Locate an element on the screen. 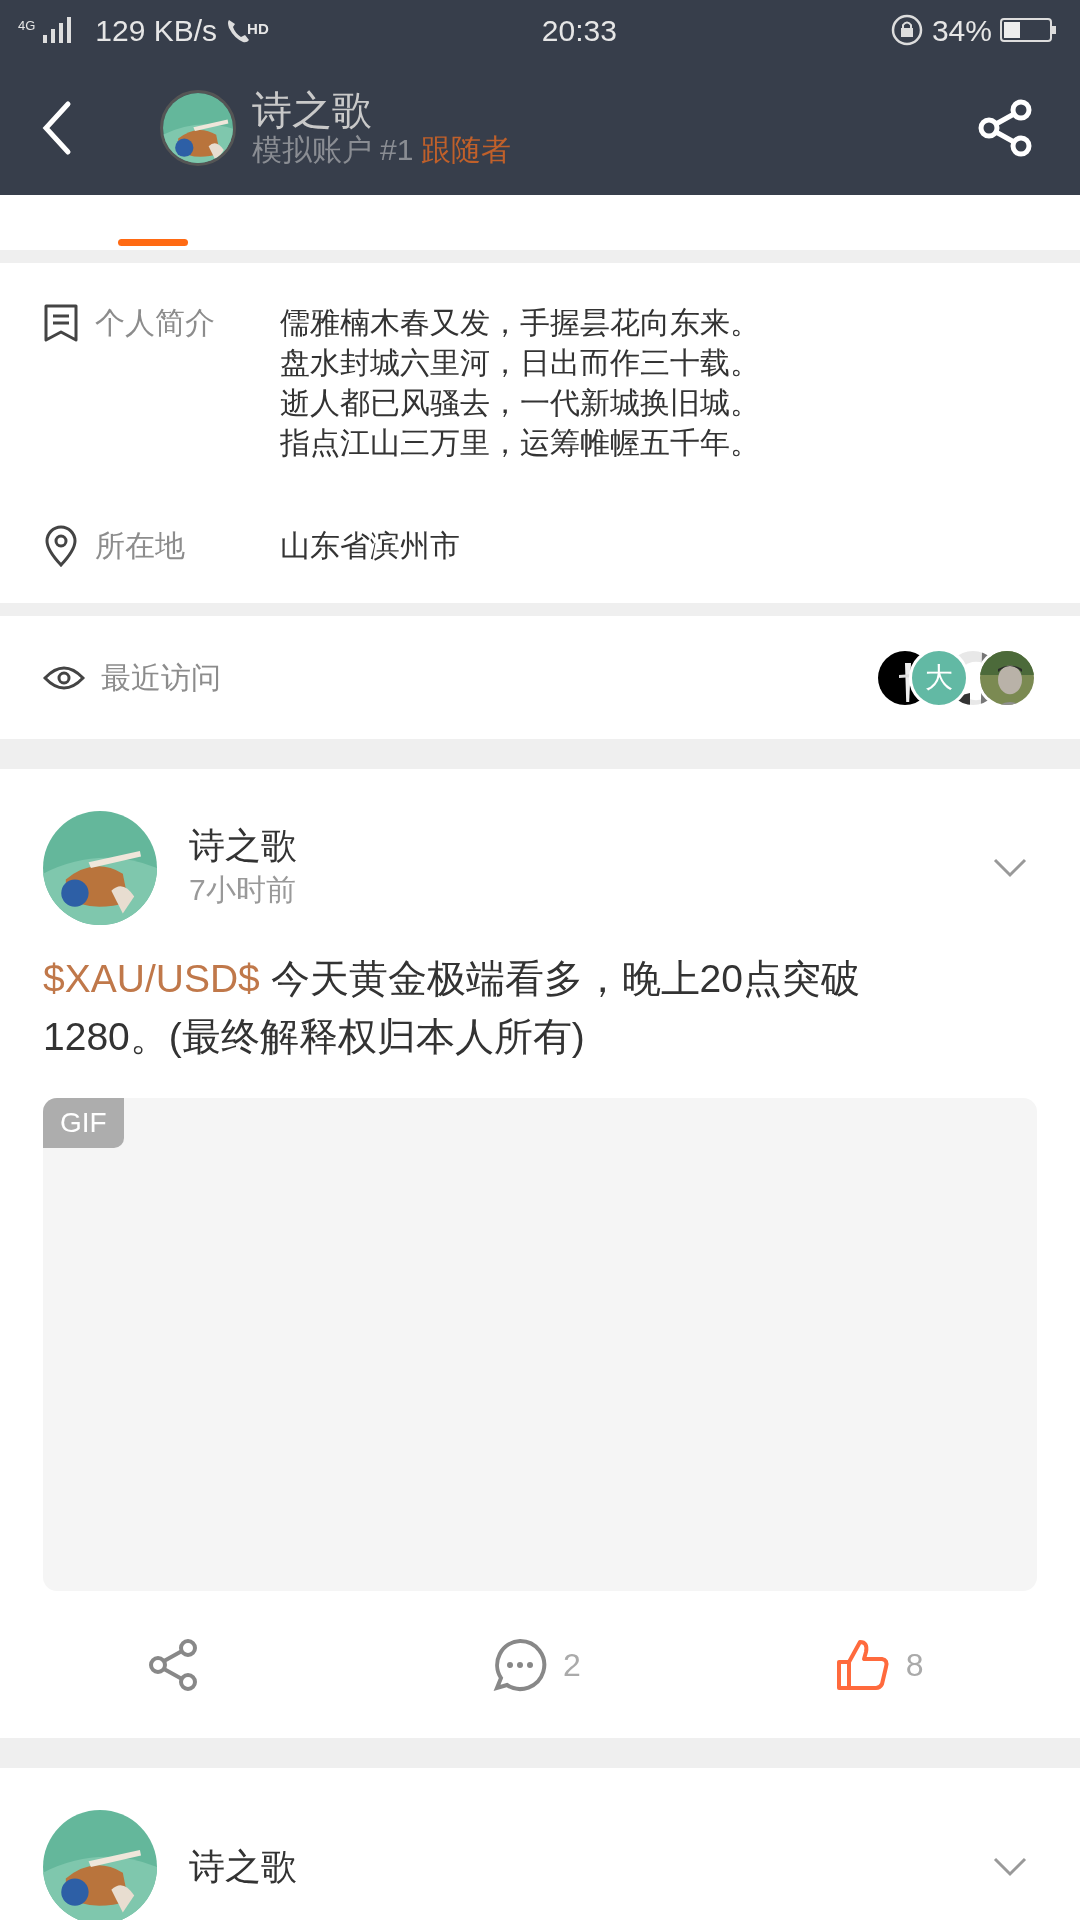 The image size is (1080, 1920). note-icon is located at coordinates (61, 323).